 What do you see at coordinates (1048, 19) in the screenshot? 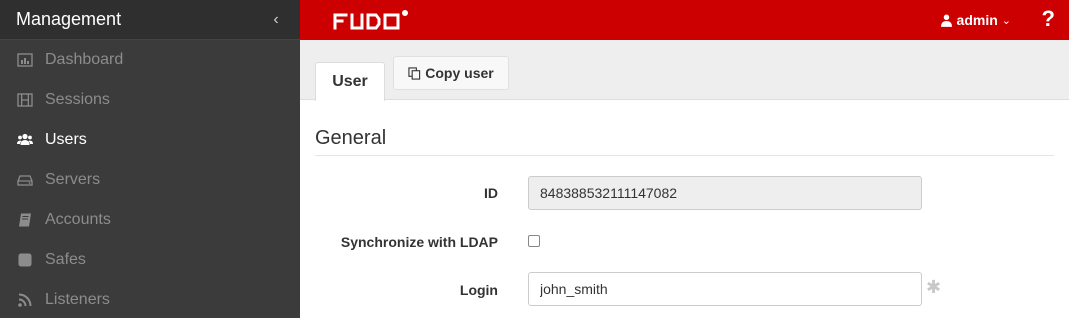
I see `help-button: ?` at bounding box center [1048, 19].